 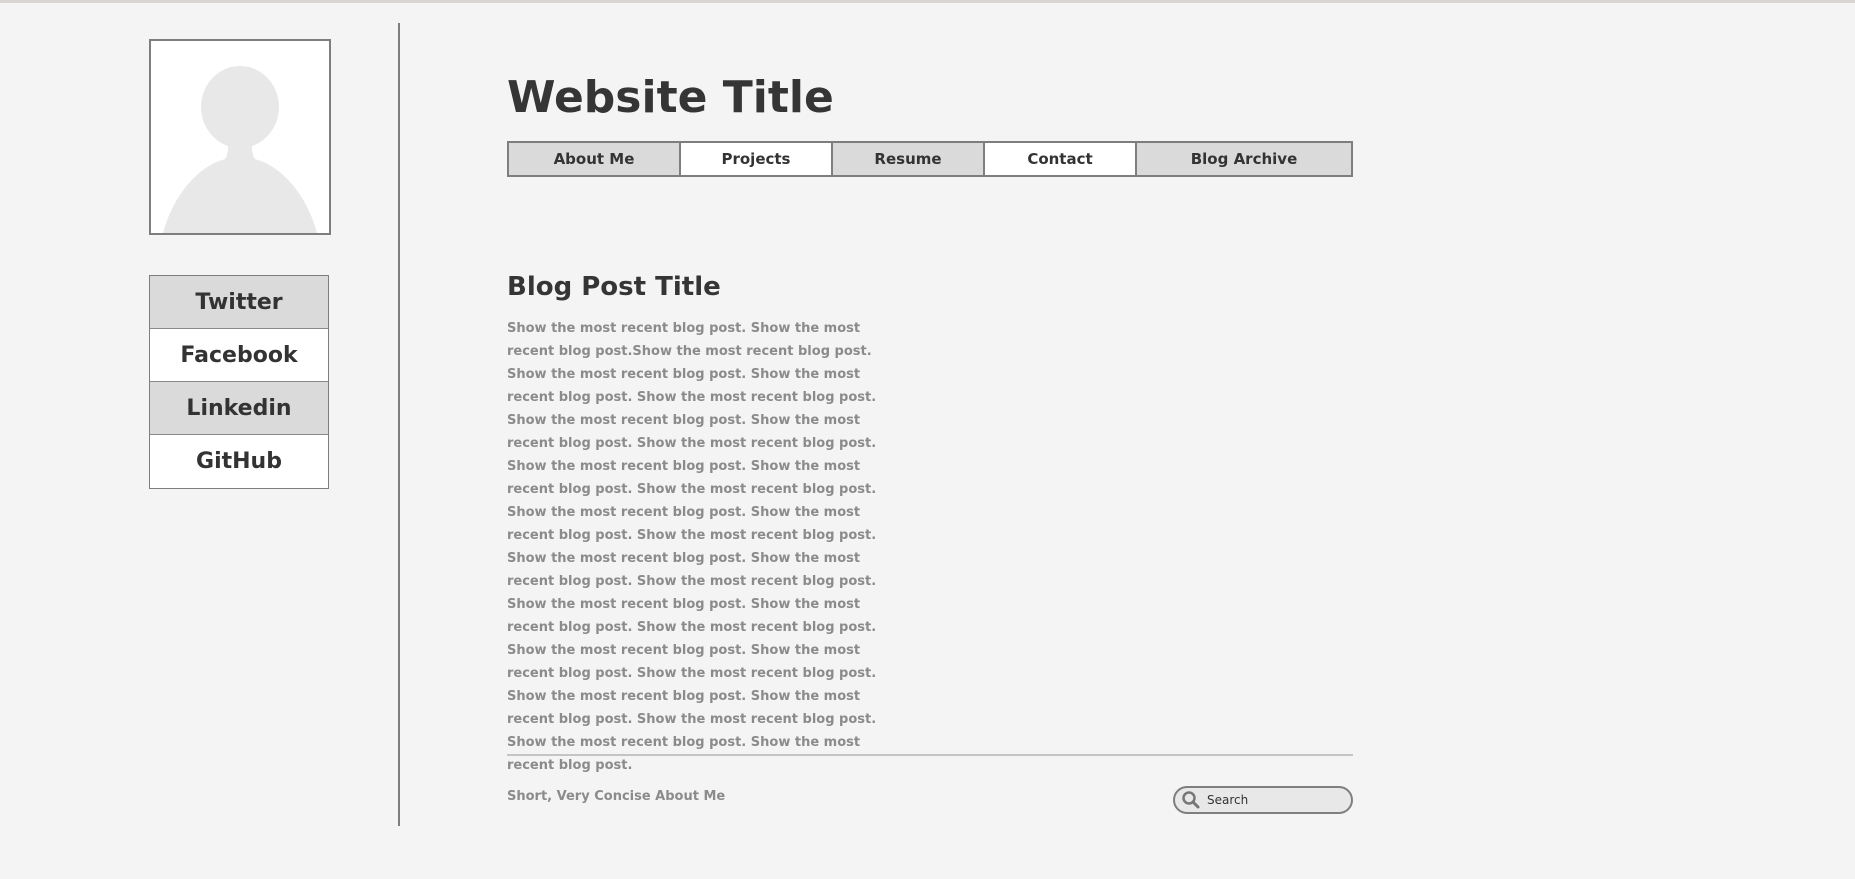 I want to click on sidebar-divider, so click(x=399, y=424).